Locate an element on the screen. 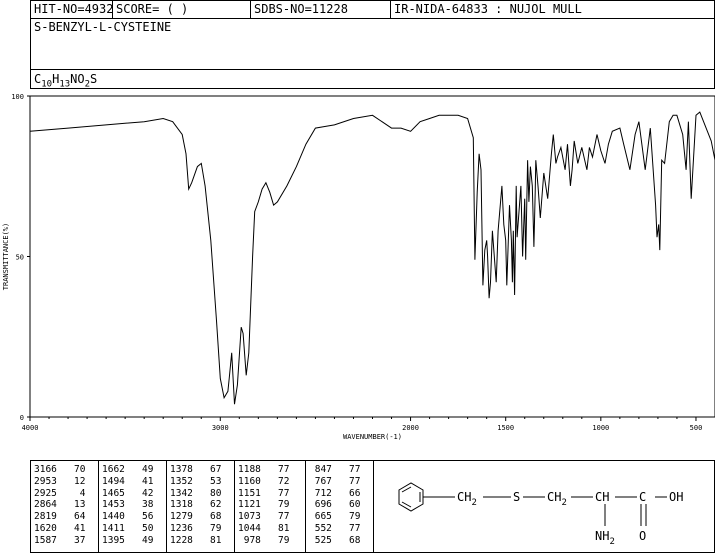 The height and width of the screenshot is (553, 715). peak-wavenumber: 847 is located at coordinates (320, 469).